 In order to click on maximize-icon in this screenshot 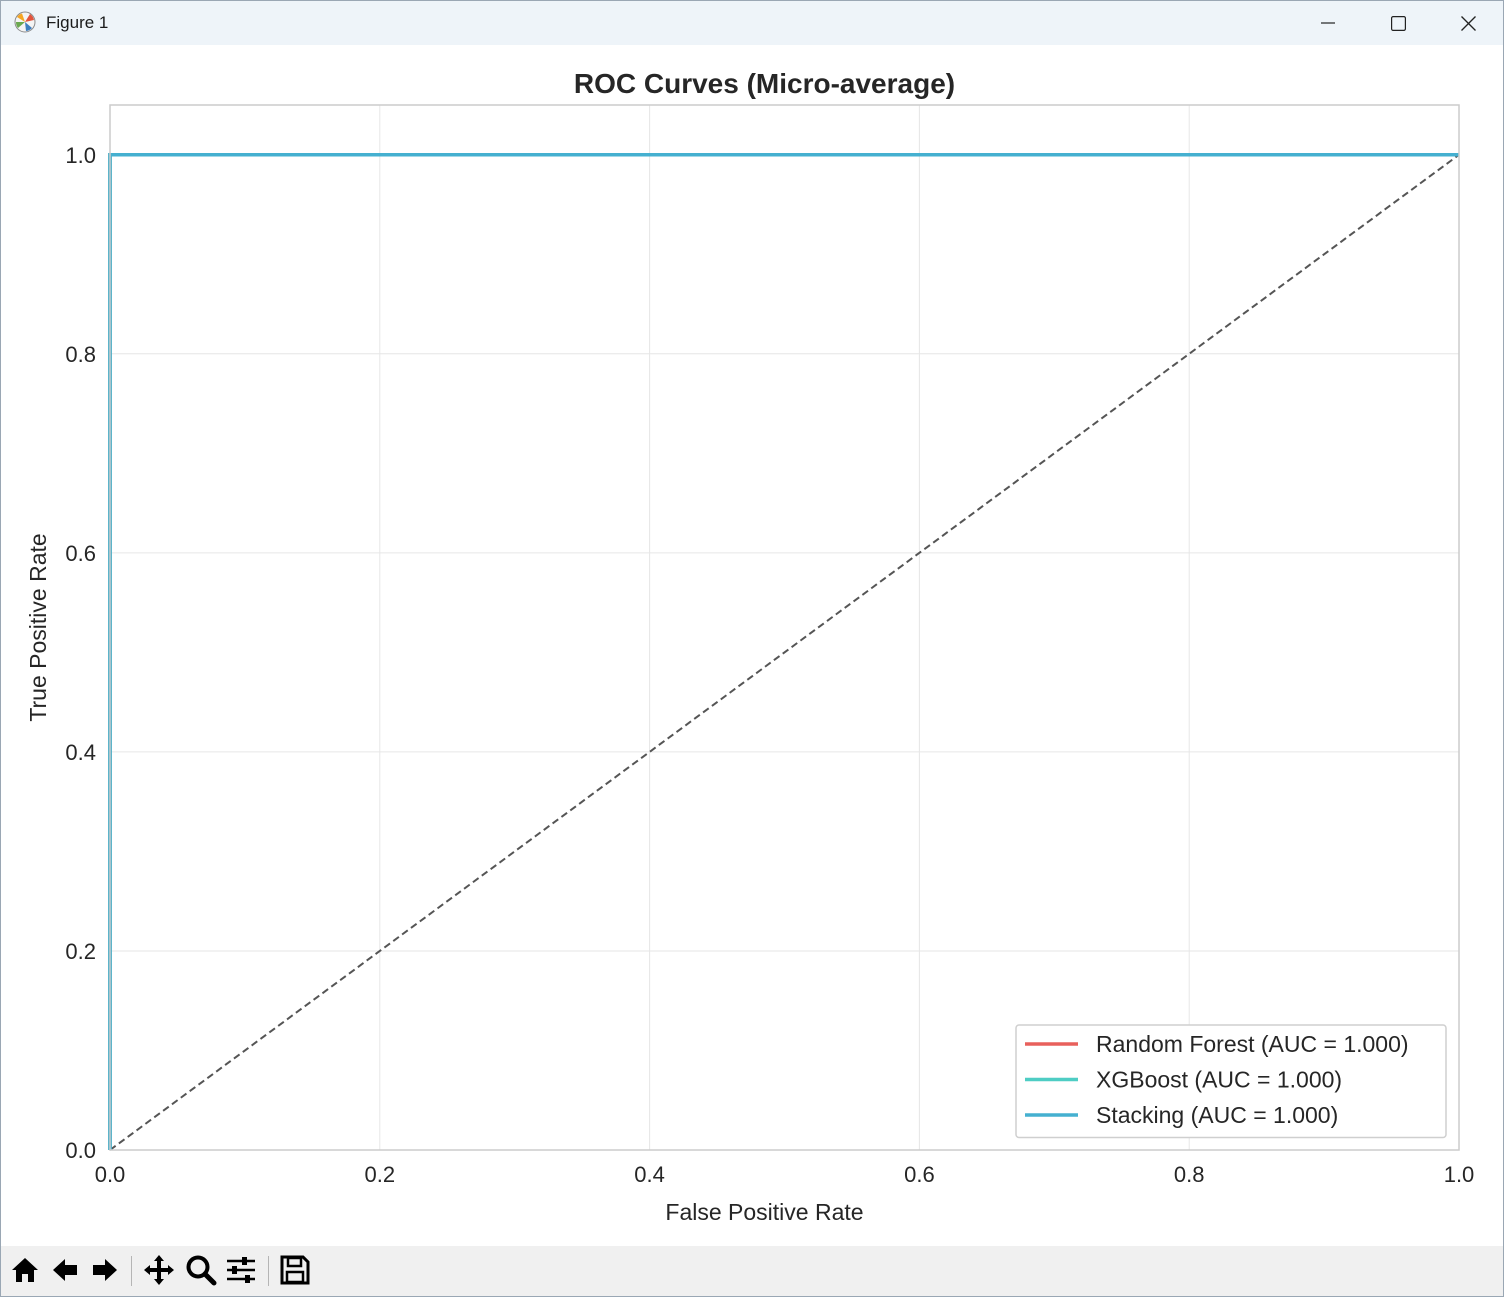, I will do `click(1398, 23)`.